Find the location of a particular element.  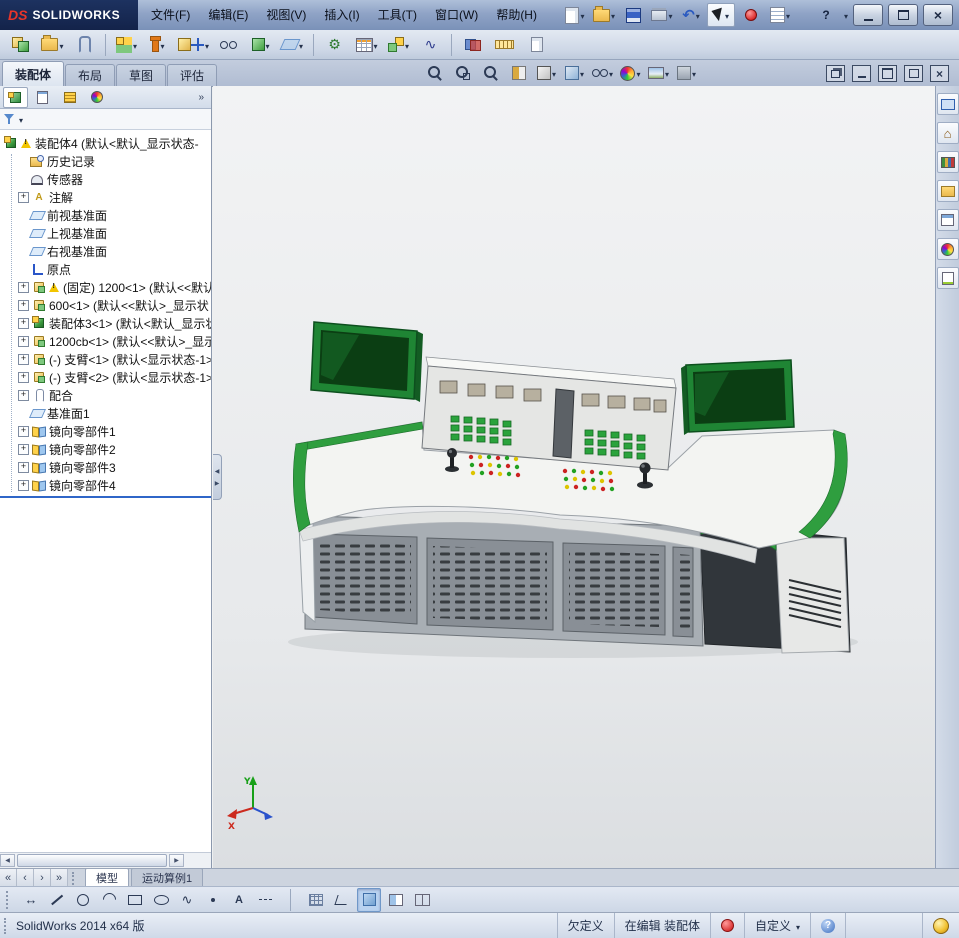

linear-component-pattern-button is located at coordinates (126, 44).